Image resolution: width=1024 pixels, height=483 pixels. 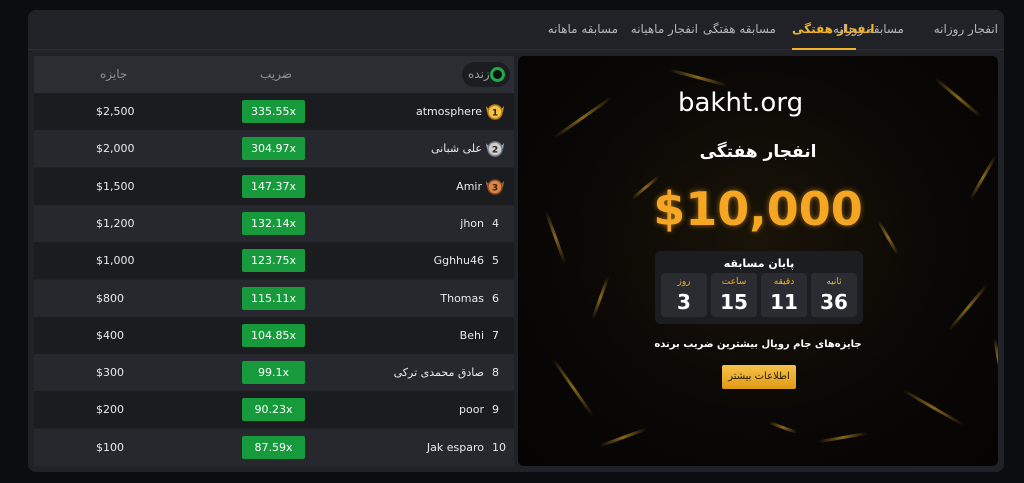 I want to click on countdown-days: روز 3, so click(x=684, y=295).